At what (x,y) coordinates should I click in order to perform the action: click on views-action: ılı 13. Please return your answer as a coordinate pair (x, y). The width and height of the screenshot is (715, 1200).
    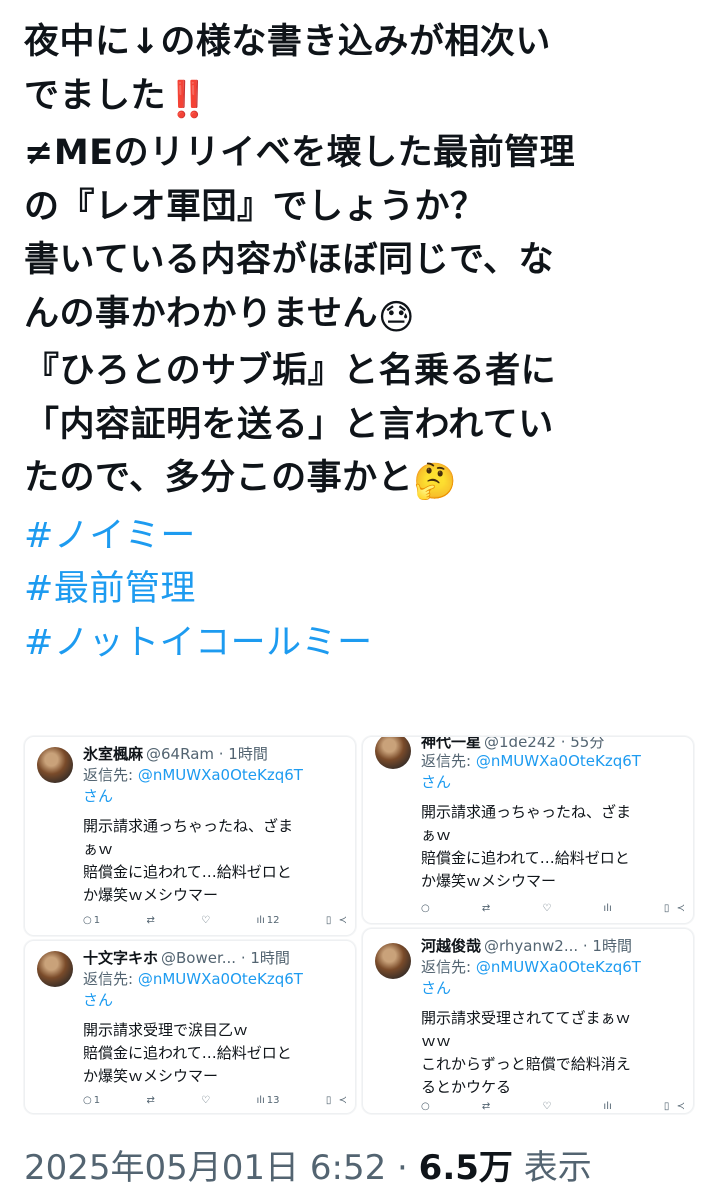
    Looking at the image, I should click on (267, 1100).